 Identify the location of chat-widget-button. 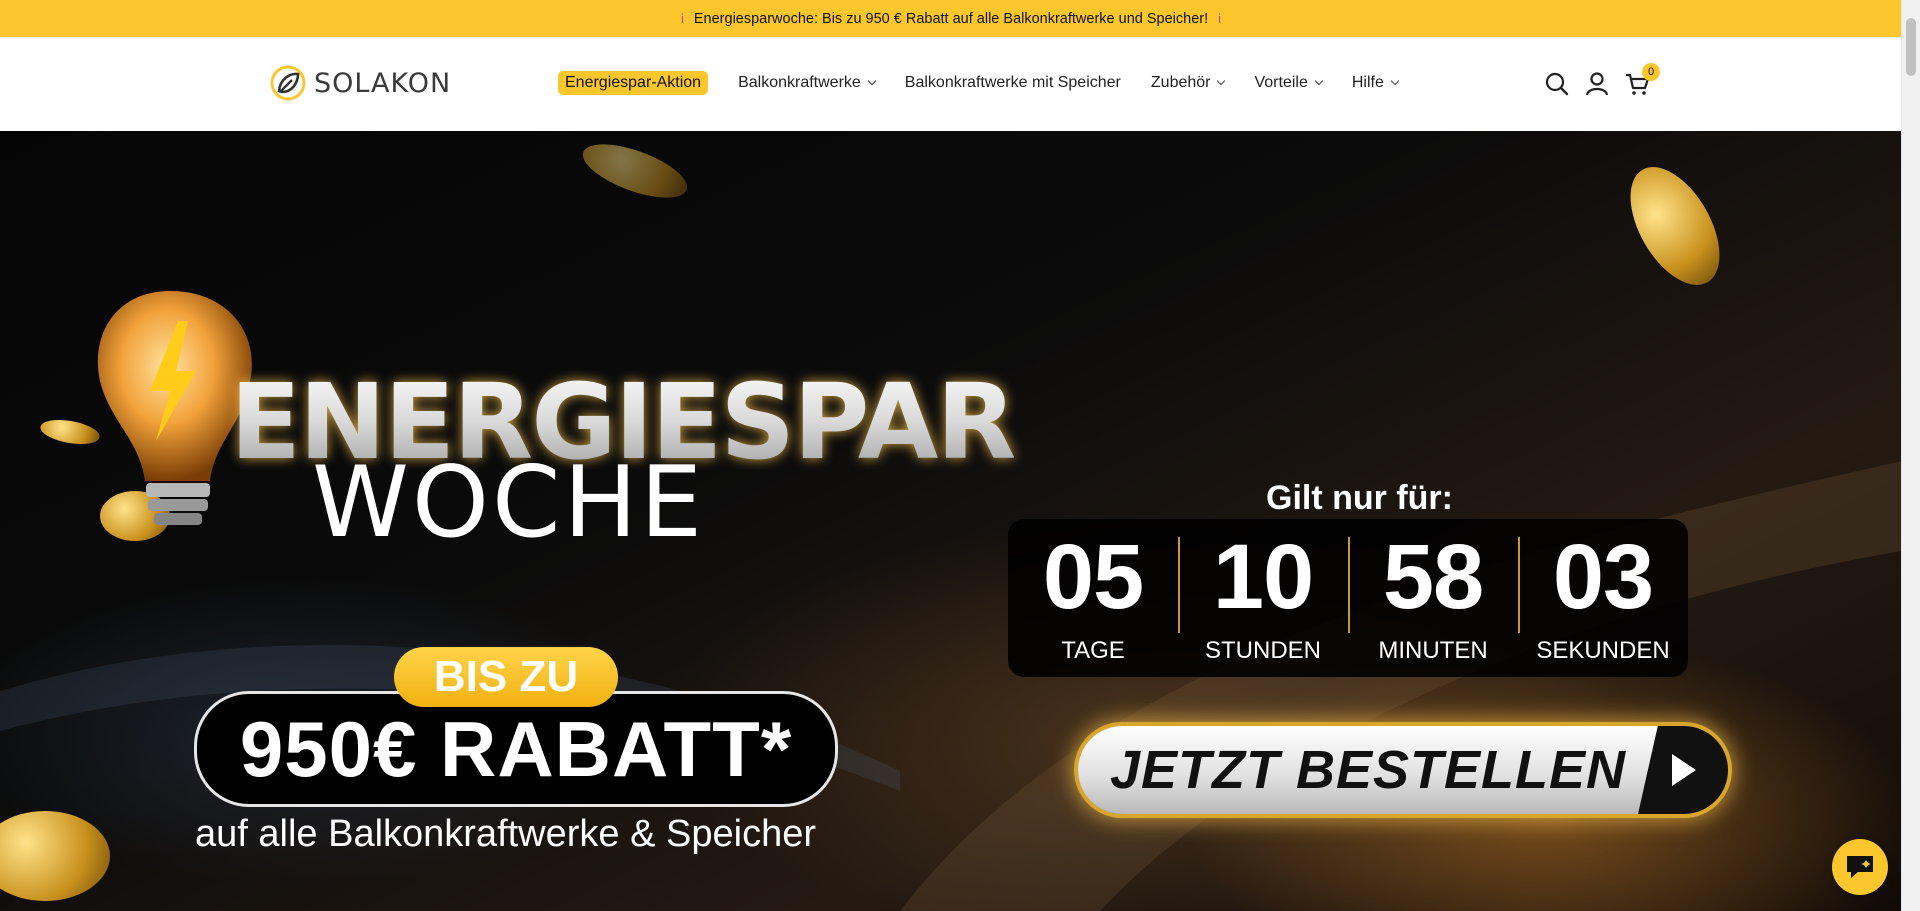
(1860, 867).